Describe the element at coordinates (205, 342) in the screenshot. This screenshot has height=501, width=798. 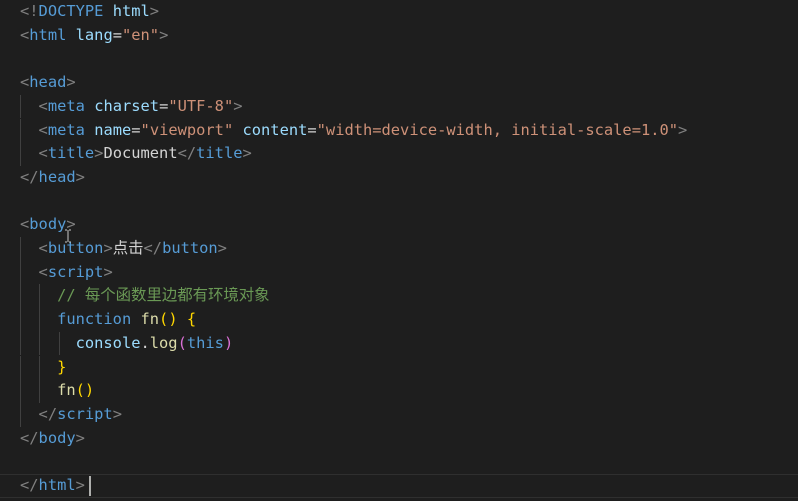
I see `code-token: this` at that location.